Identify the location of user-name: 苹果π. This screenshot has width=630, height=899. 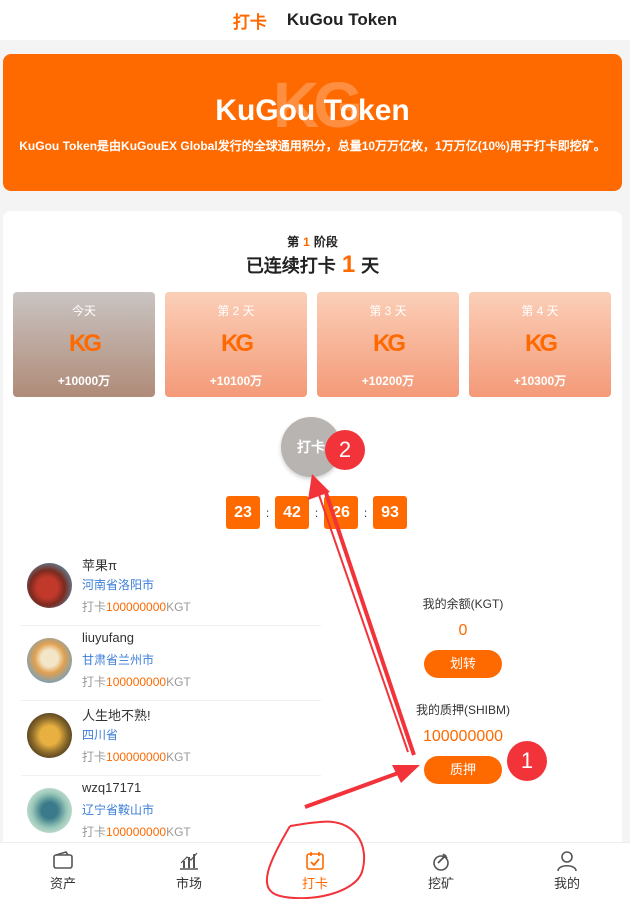
(99, 565).